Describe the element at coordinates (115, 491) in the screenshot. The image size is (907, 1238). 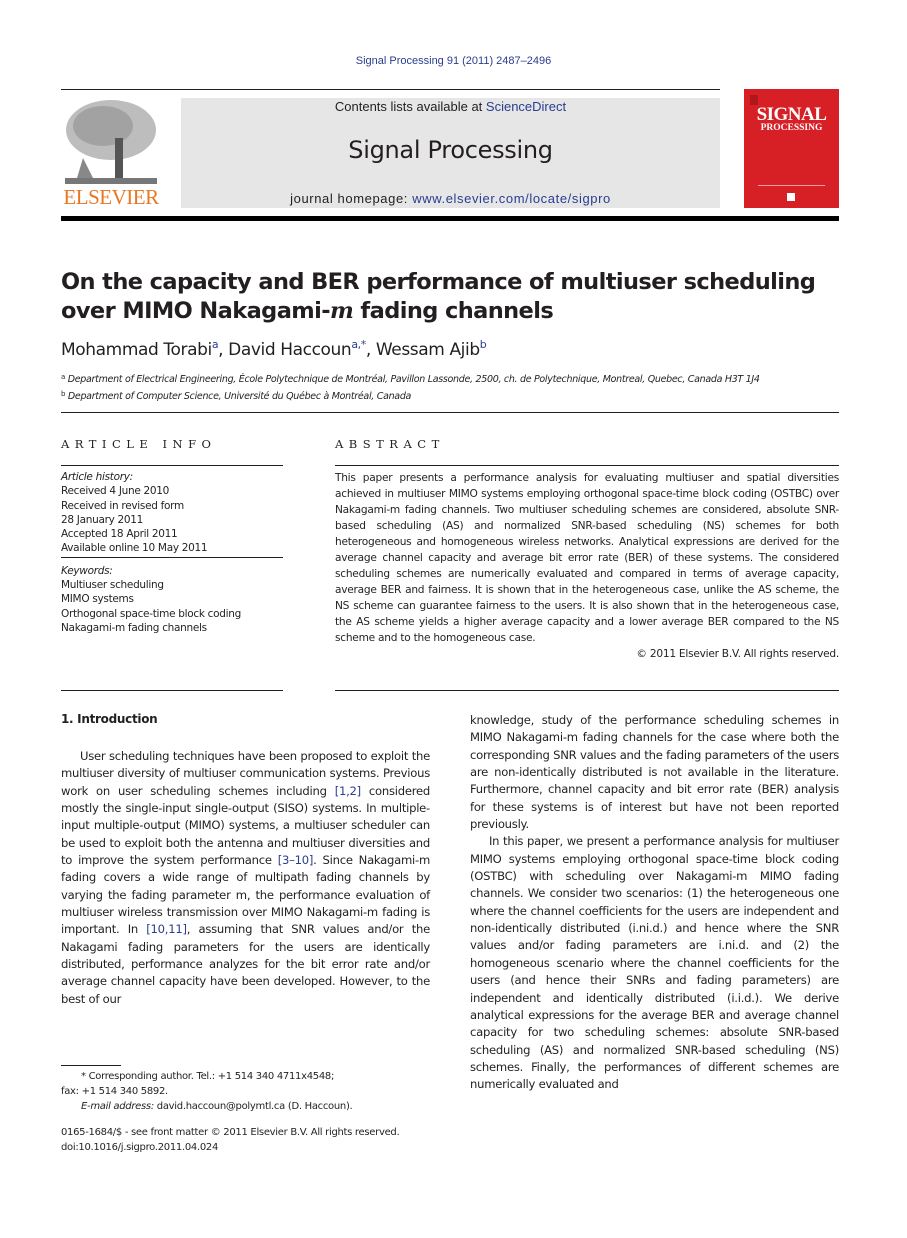
I see `history-item: Received 4 June 2010` at that location.